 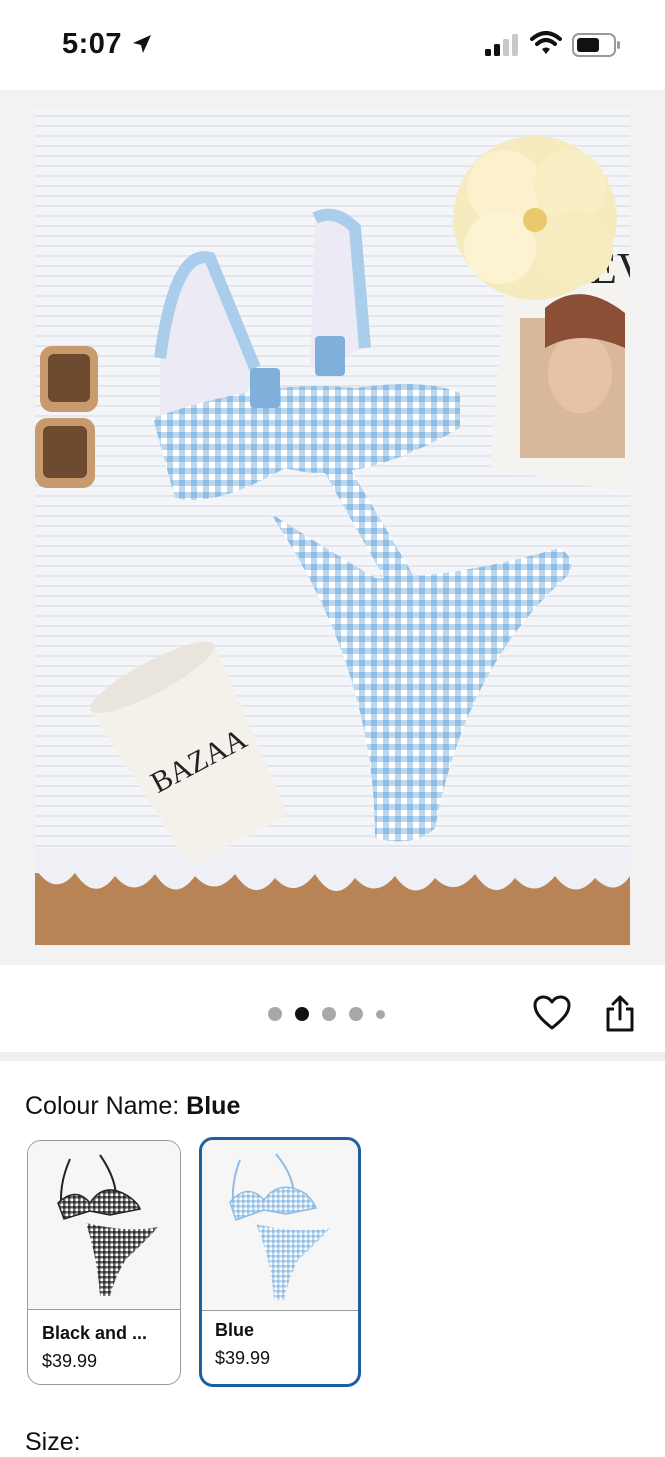 I want to click on swatch-name: Blue, so click(x=235, y=1330).